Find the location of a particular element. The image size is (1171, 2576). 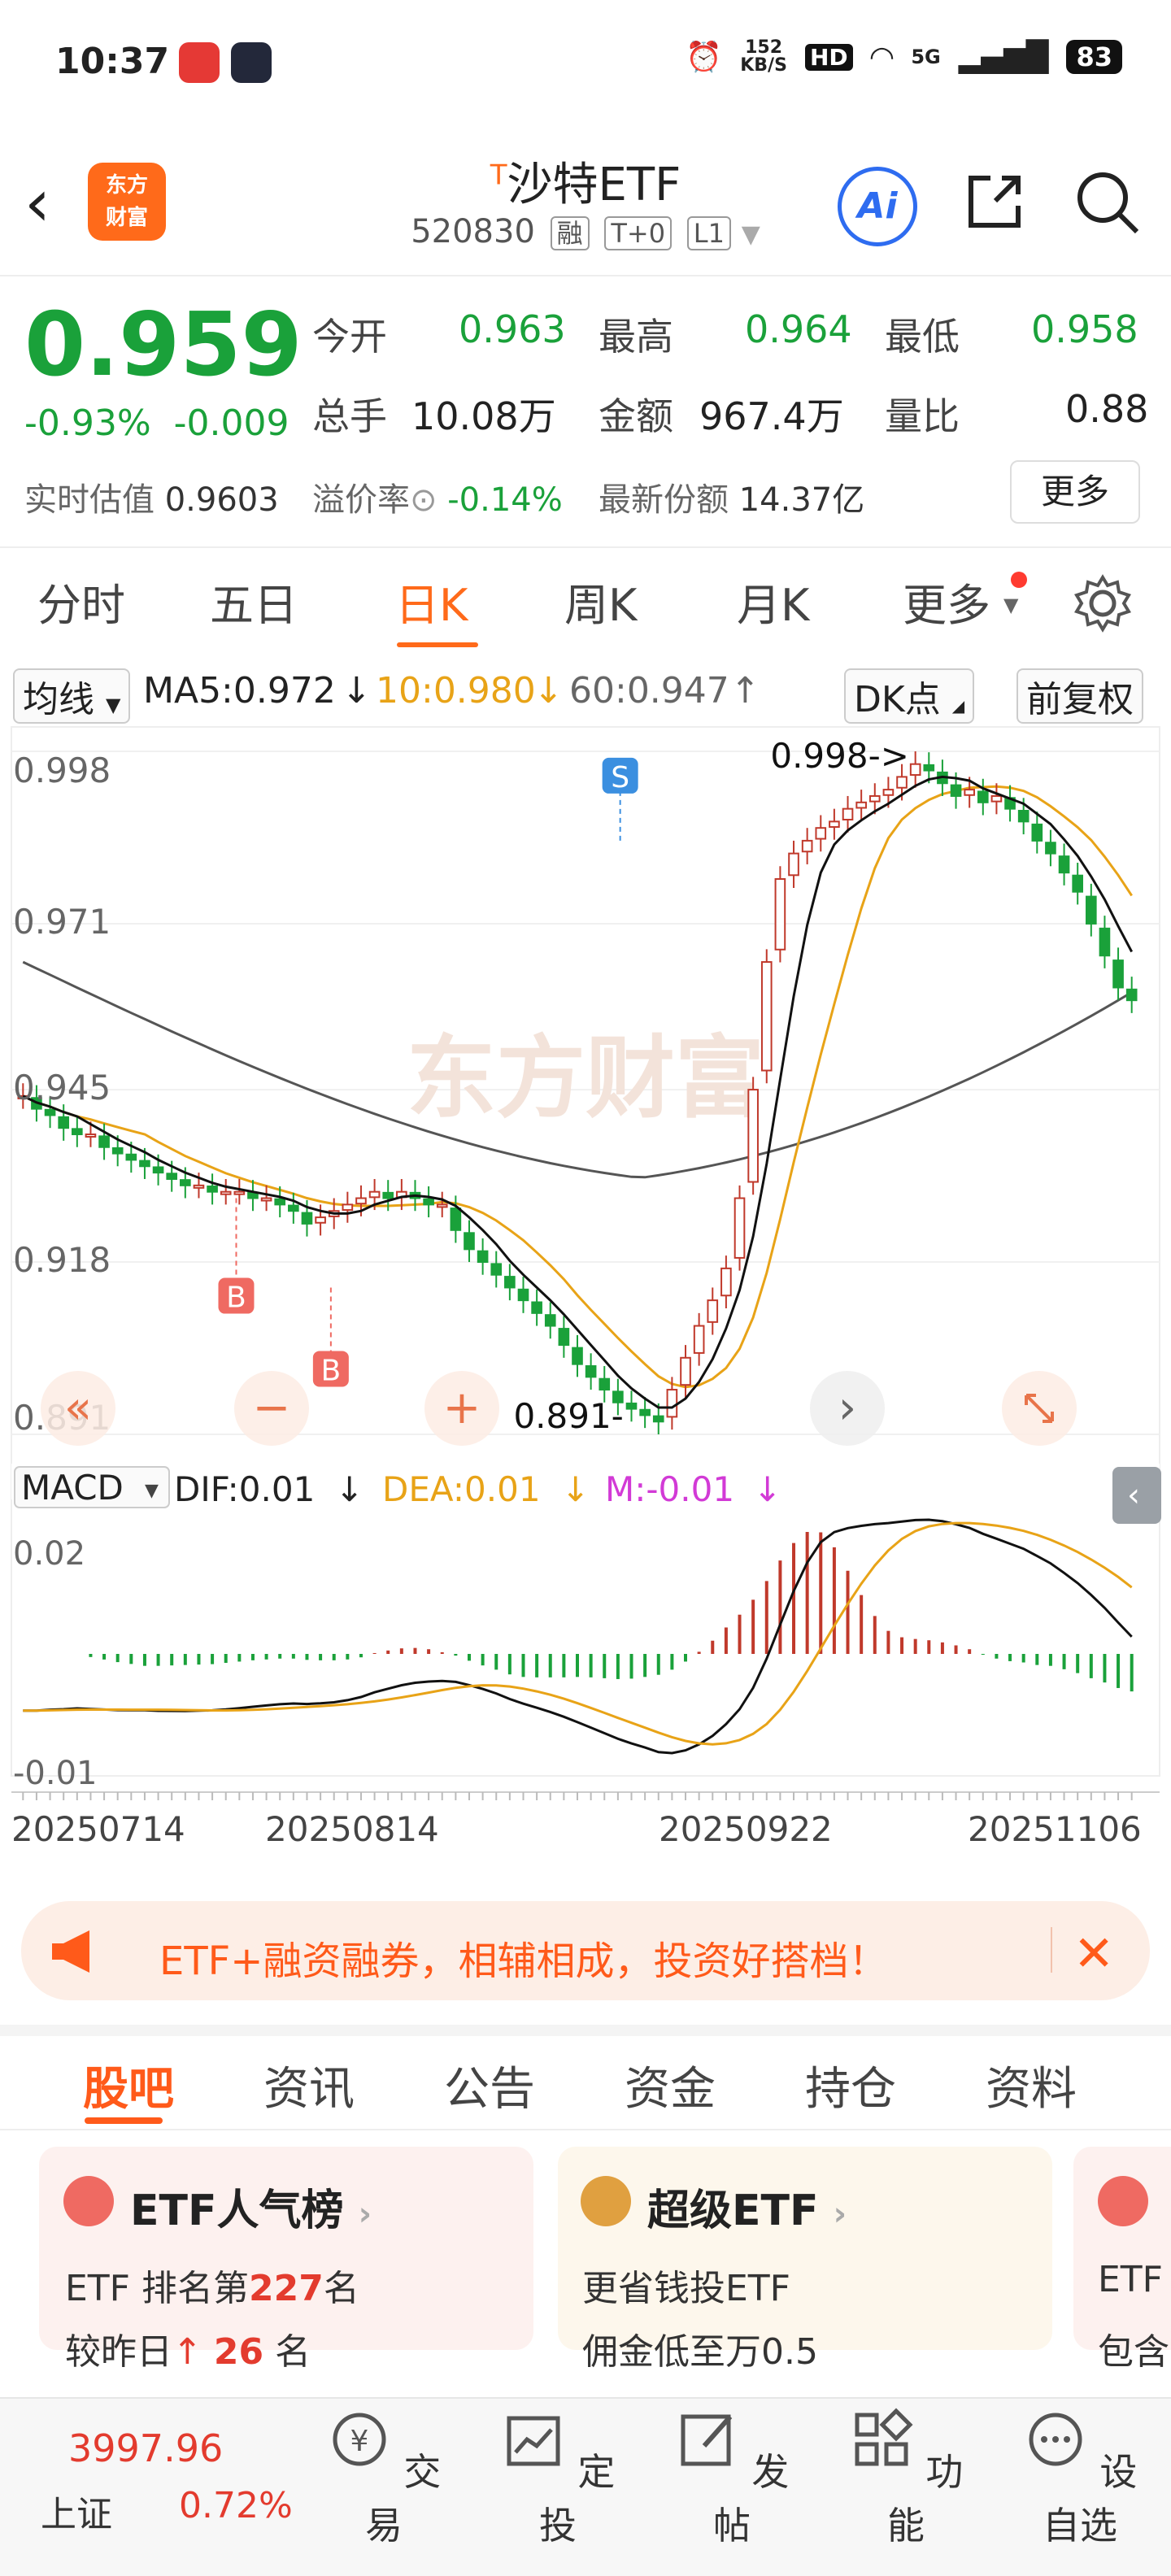

open-label: 今开 is located at coordinates (350, 337).